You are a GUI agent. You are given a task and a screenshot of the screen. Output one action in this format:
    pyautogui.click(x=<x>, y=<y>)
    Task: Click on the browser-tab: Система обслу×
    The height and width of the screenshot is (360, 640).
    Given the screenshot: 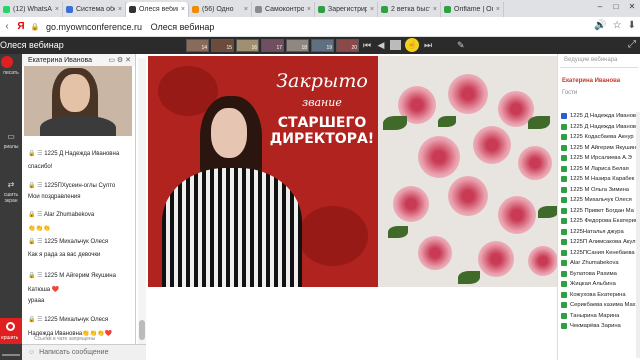 What is the action you would take?
    pyautogui.click(x=94, y=9)
    